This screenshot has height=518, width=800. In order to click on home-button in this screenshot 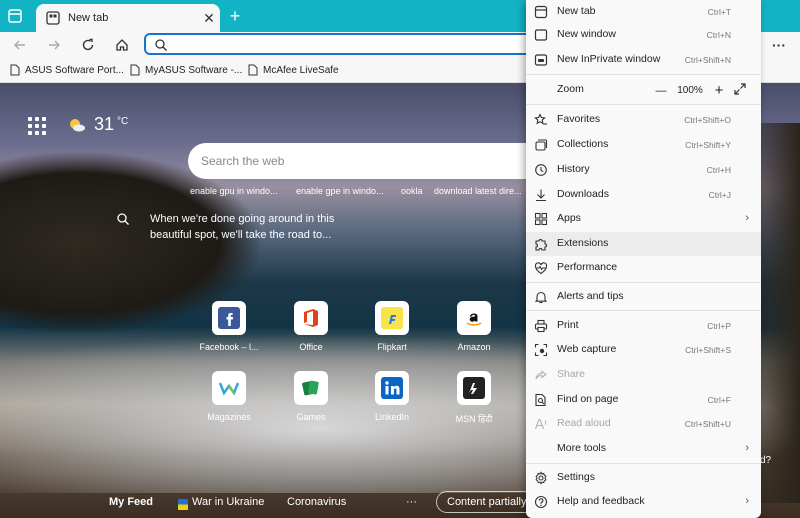, I will do `click(122, 45)`.